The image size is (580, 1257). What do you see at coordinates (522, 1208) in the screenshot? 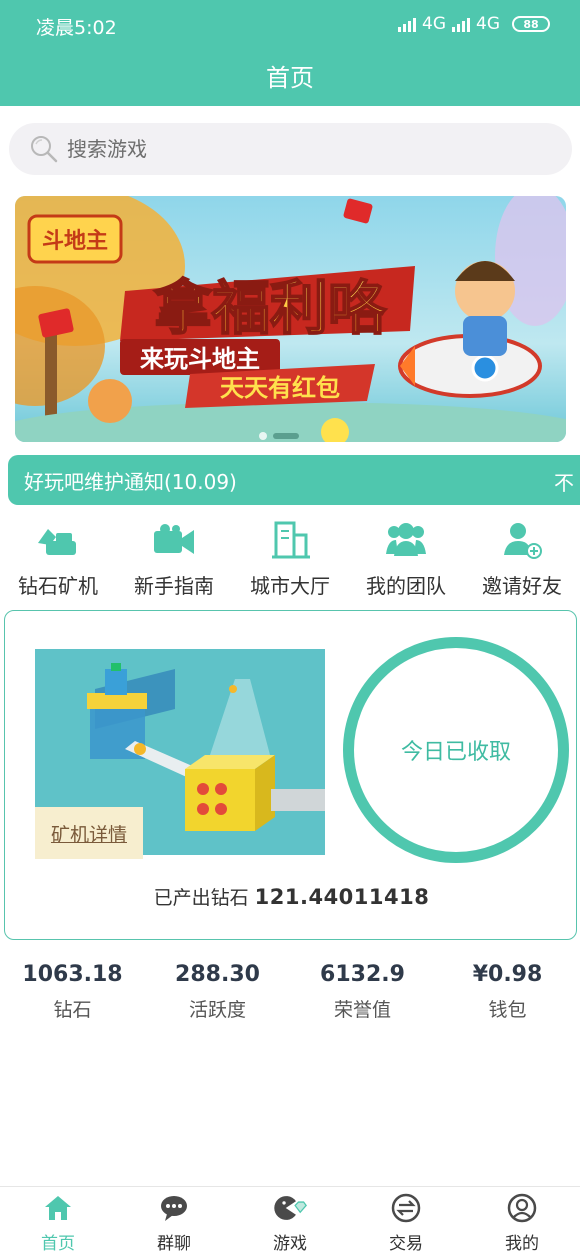
I see `profile-icon` at bounding box center [522, 1208].